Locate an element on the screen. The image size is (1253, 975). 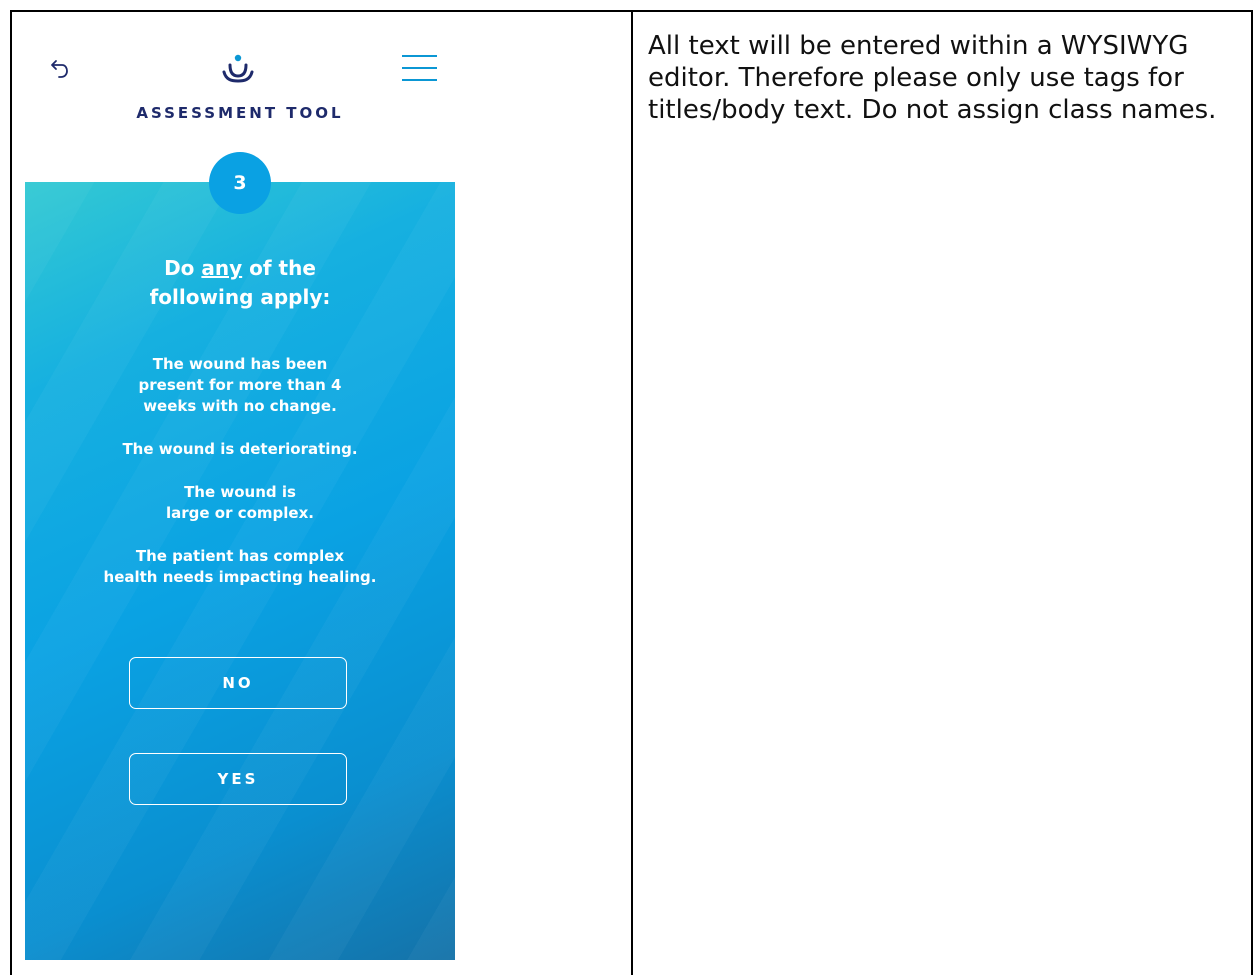
no-button: NO is located at coordinates (238, 683).